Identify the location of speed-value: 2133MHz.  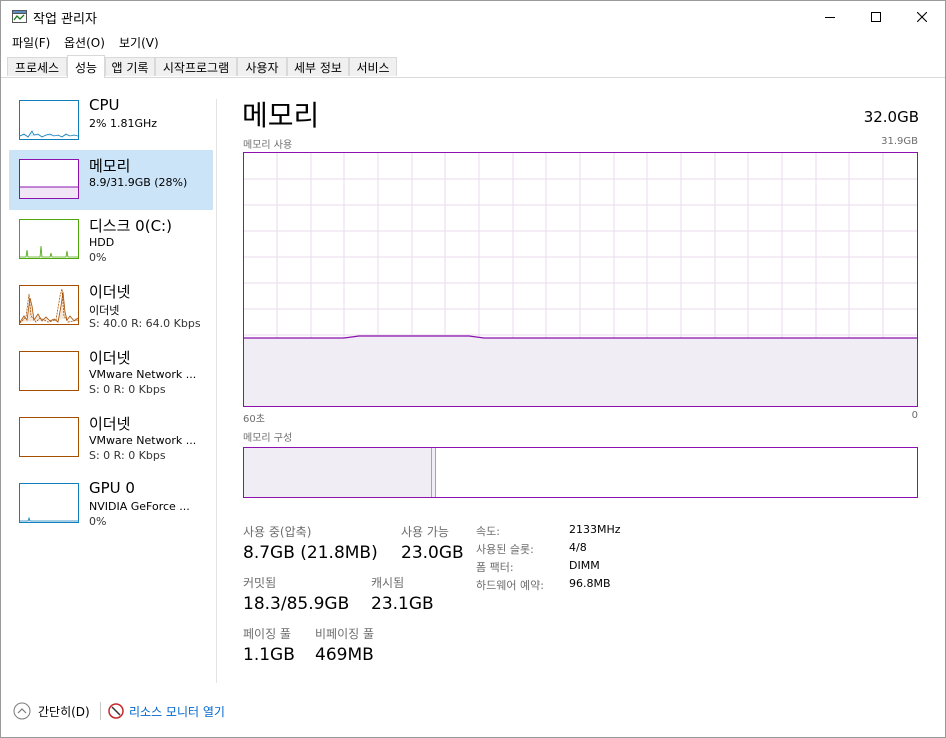
(595, 529).